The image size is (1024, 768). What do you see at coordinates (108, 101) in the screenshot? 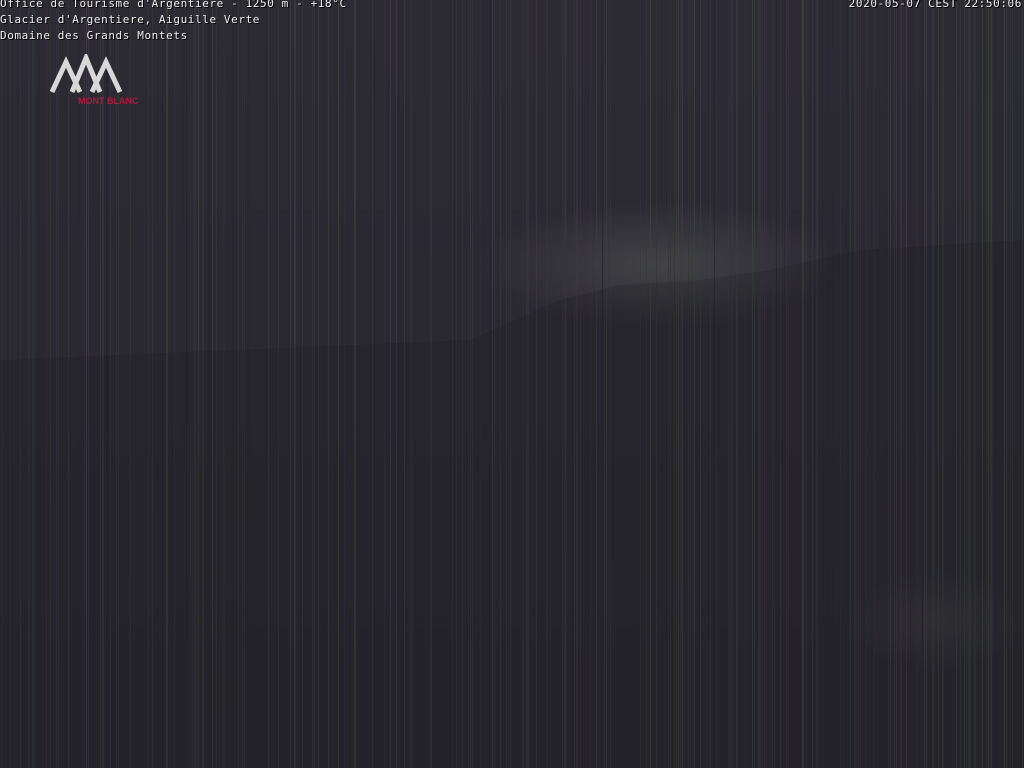
I see `logo-text: MONT BLANC` at bounding box center [108, 101].